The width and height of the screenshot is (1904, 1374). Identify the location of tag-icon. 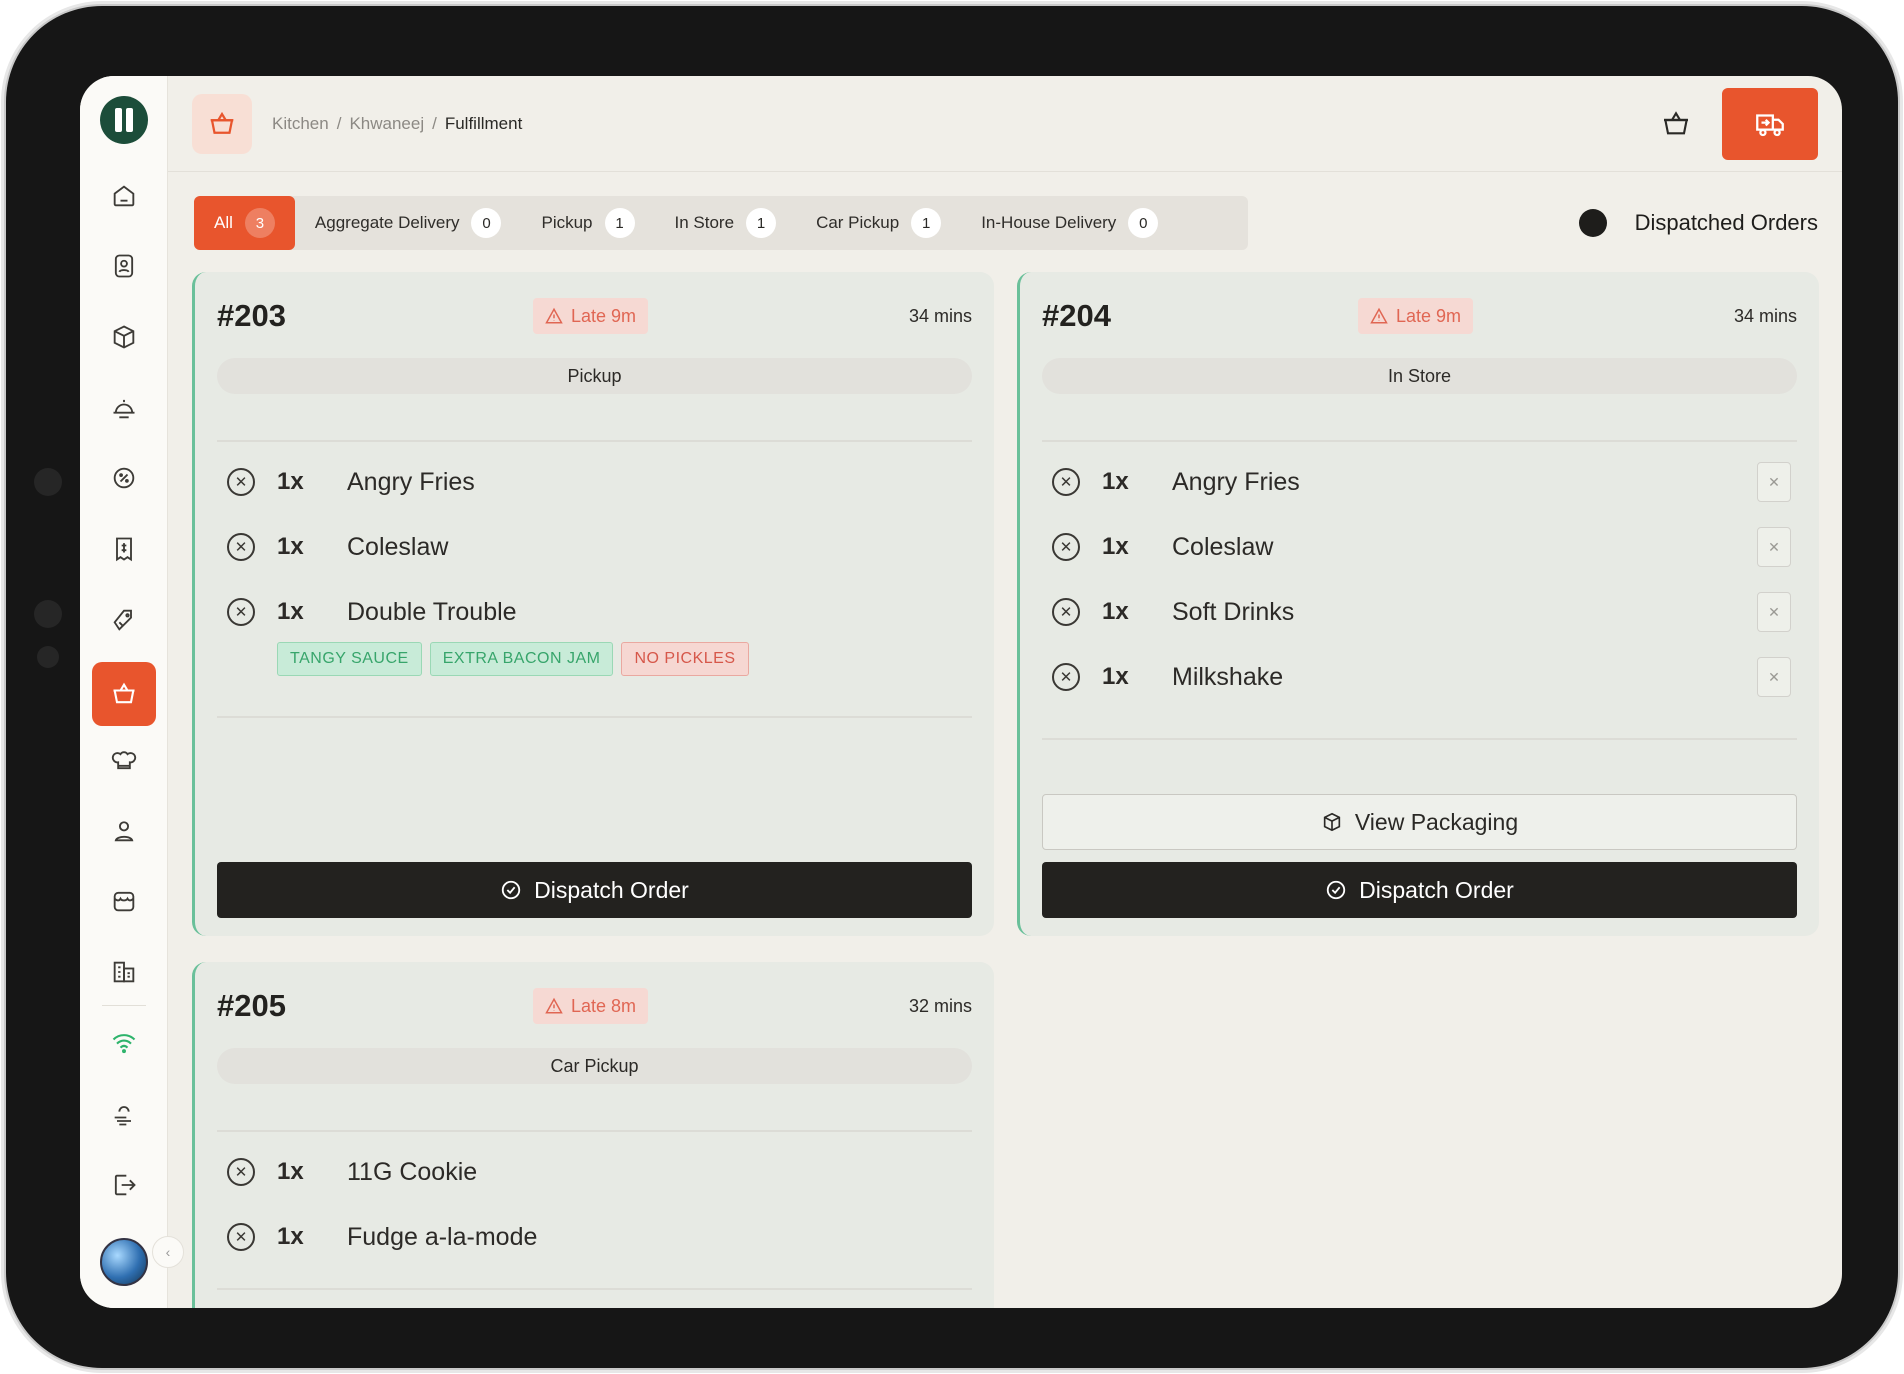
(124, 620).